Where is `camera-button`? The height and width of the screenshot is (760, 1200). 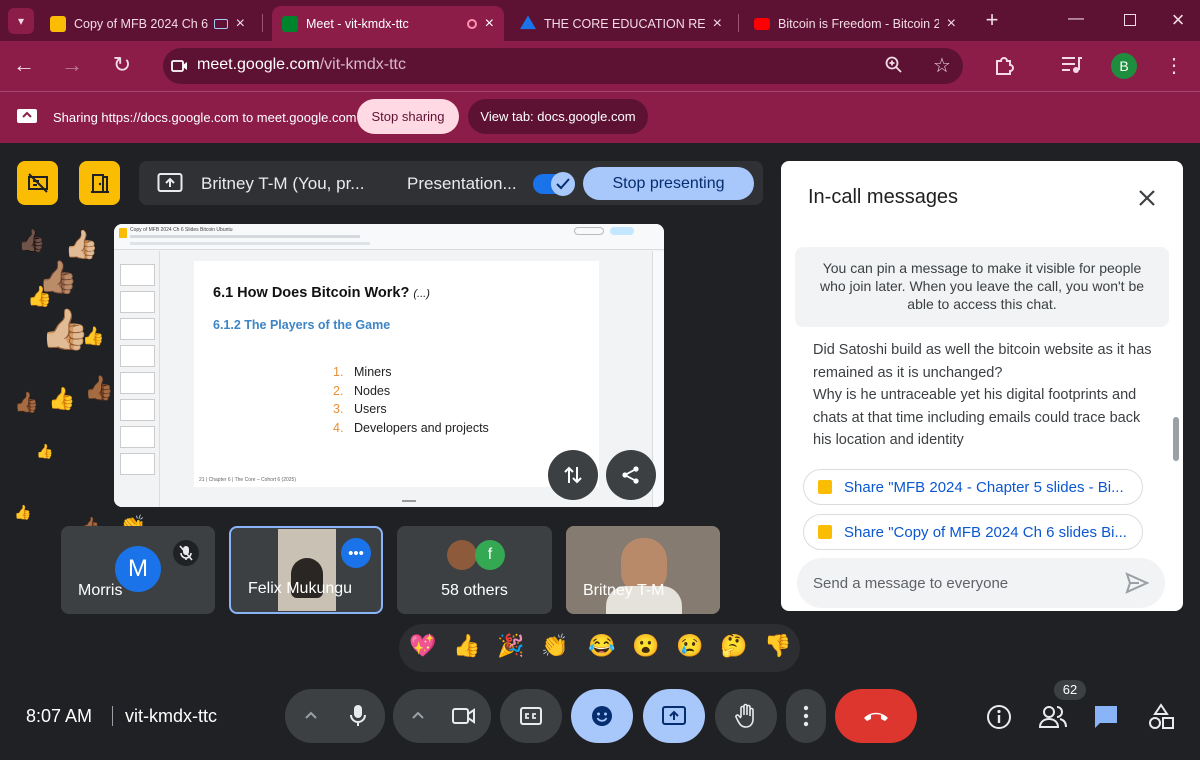 camera-button is located at coordinates (464, 716).